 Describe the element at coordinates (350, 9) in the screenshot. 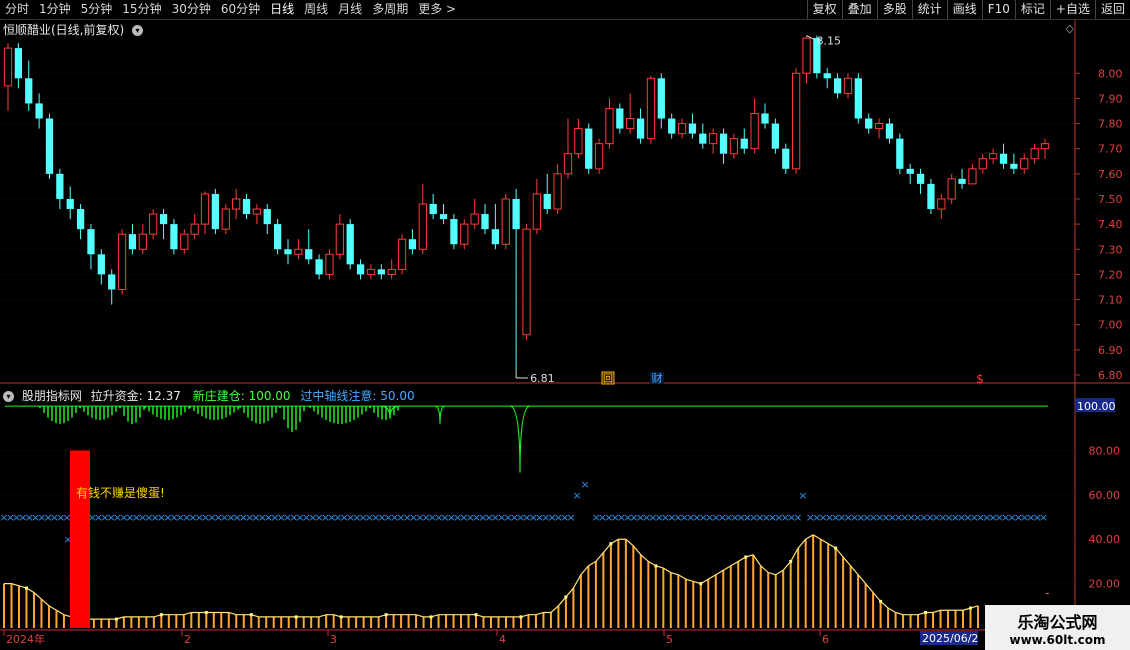

I see `period-tab-8: 月线` at that location.